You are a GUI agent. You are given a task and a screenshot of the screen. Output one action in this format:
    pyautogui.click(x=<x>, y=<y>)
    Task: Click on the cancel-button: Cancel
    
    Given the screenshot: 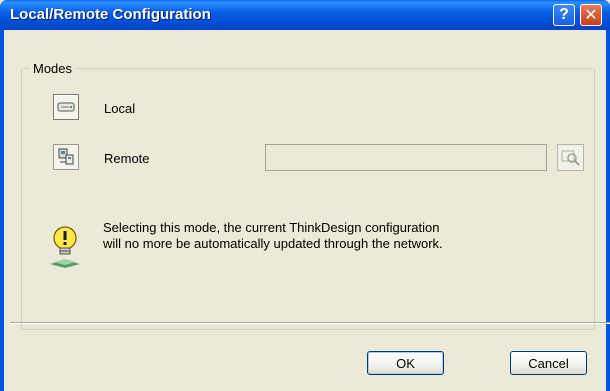 What is the action you would take?
    pyautogui.click(x=548, y=363)
    